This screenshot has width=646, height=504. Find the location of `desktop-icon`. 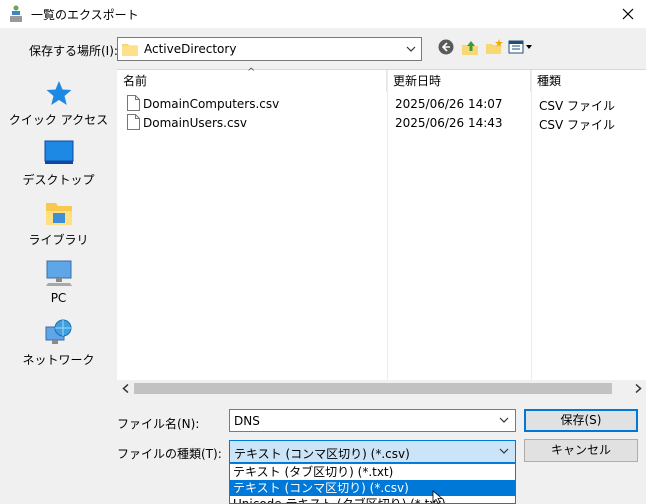

desktop-icon is located at coordinates (58, 152).